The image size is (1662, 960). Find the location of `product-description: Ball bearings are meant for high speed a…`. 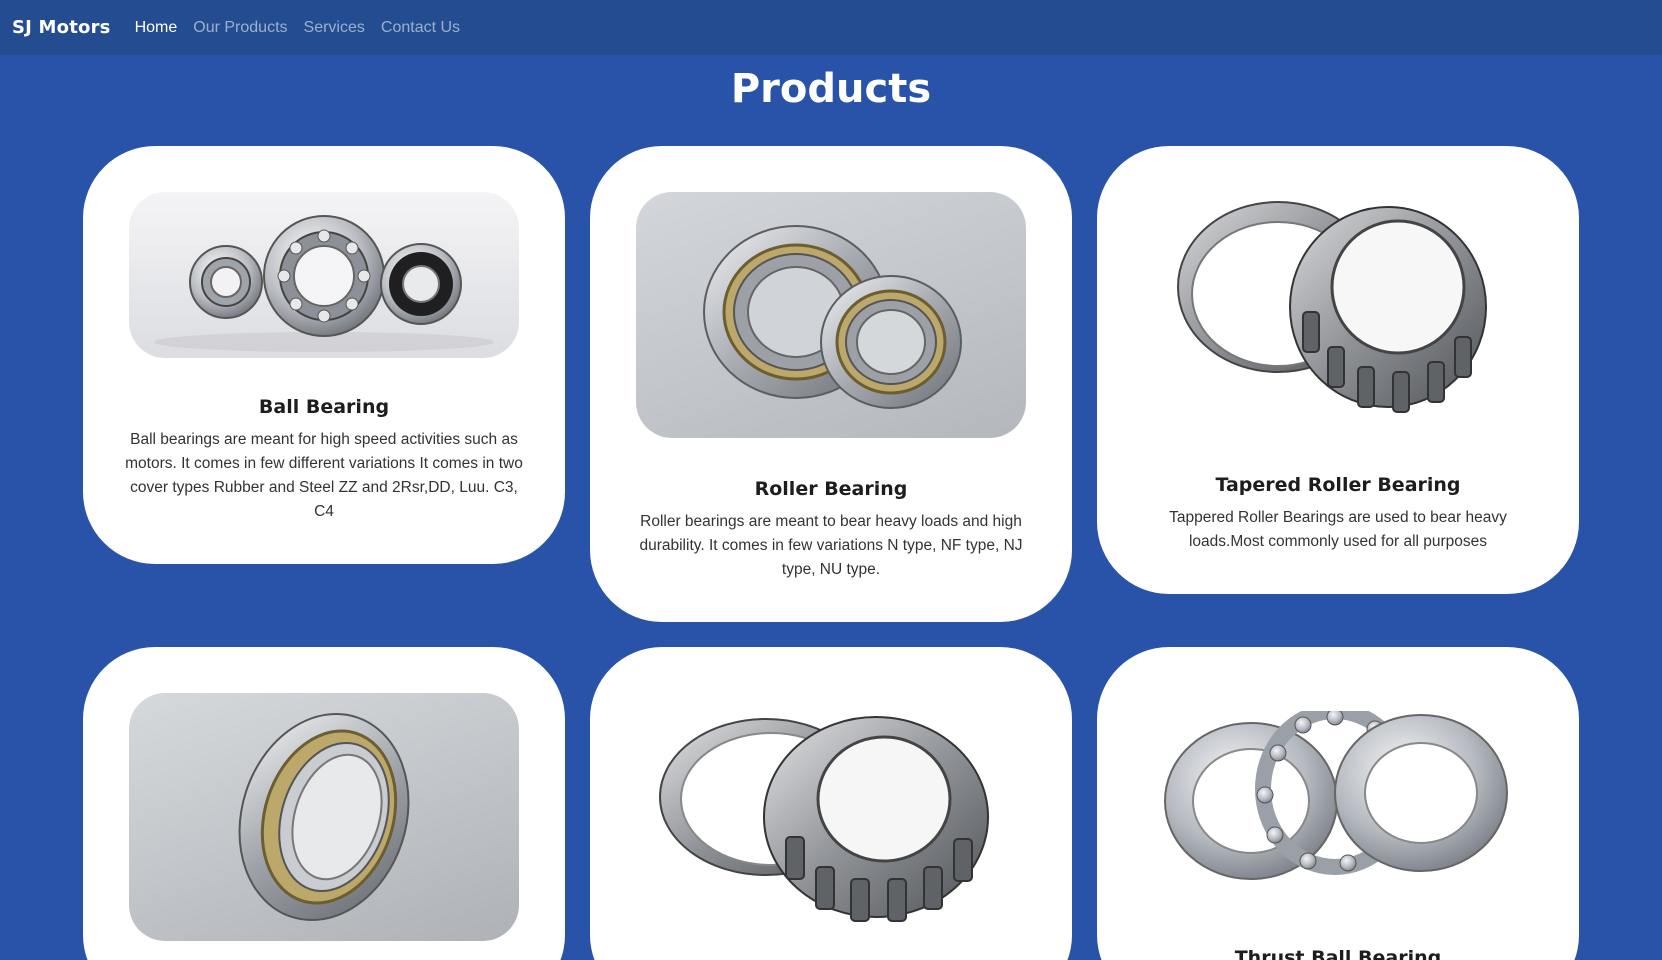

product-description: Ball bearings are meant for high speed a… is located at coordinates (324, 475).